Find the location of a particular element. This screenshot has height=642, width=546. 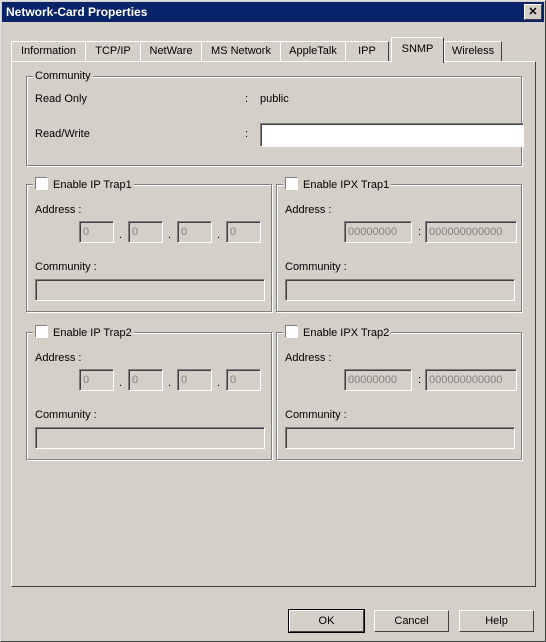

ip-trap2-checkbox is located at coordinates (41, 331).